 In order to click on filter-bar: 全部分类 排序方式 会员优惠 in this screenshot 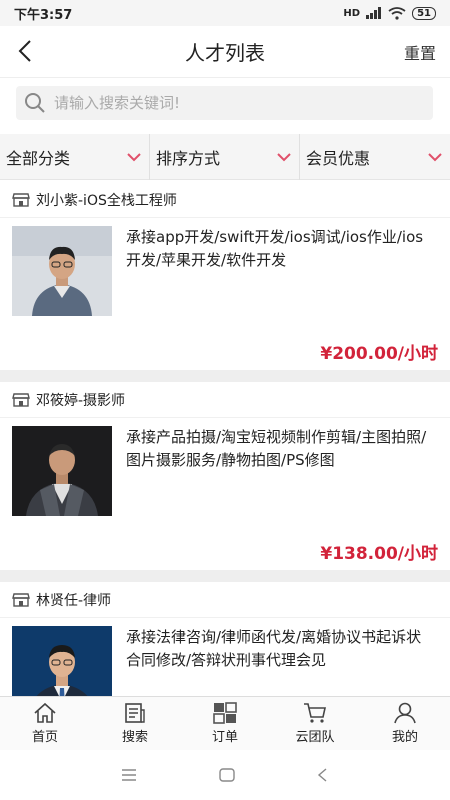, I will do `click(225, 157)`.